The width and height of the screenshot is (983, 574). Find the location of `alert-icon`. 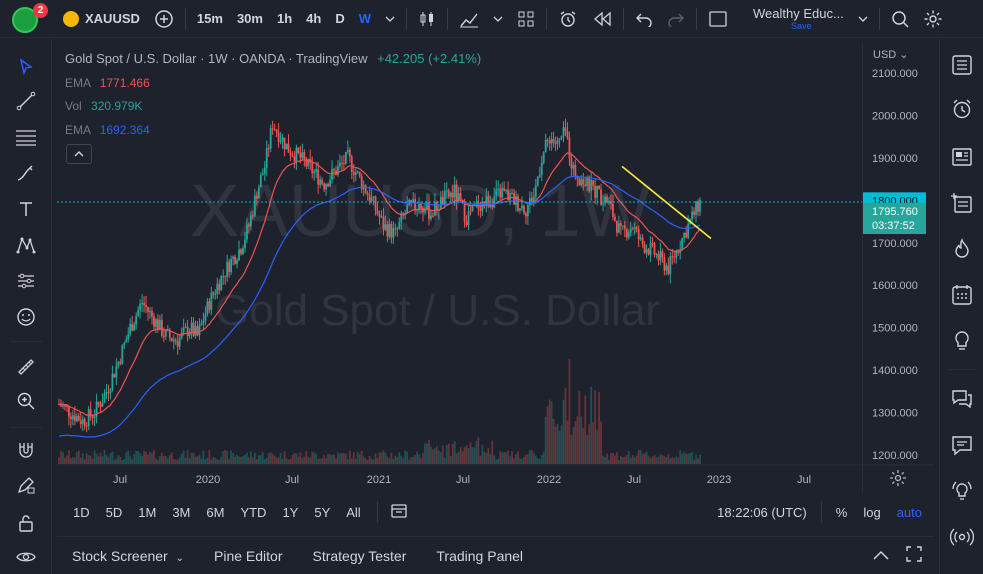

alert-icon is located at coordinates (568, 19).